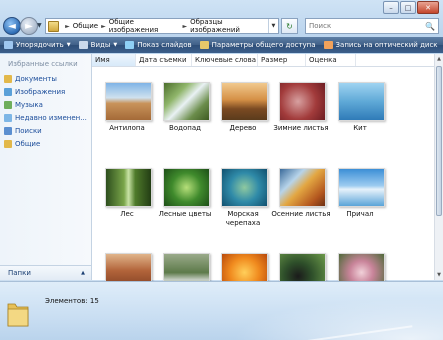 This screenshot has height=340, width=443. Describe the element at coordinates (83, 273) in the screenshot. I see `chevron-up-icon: ▲` at that location.